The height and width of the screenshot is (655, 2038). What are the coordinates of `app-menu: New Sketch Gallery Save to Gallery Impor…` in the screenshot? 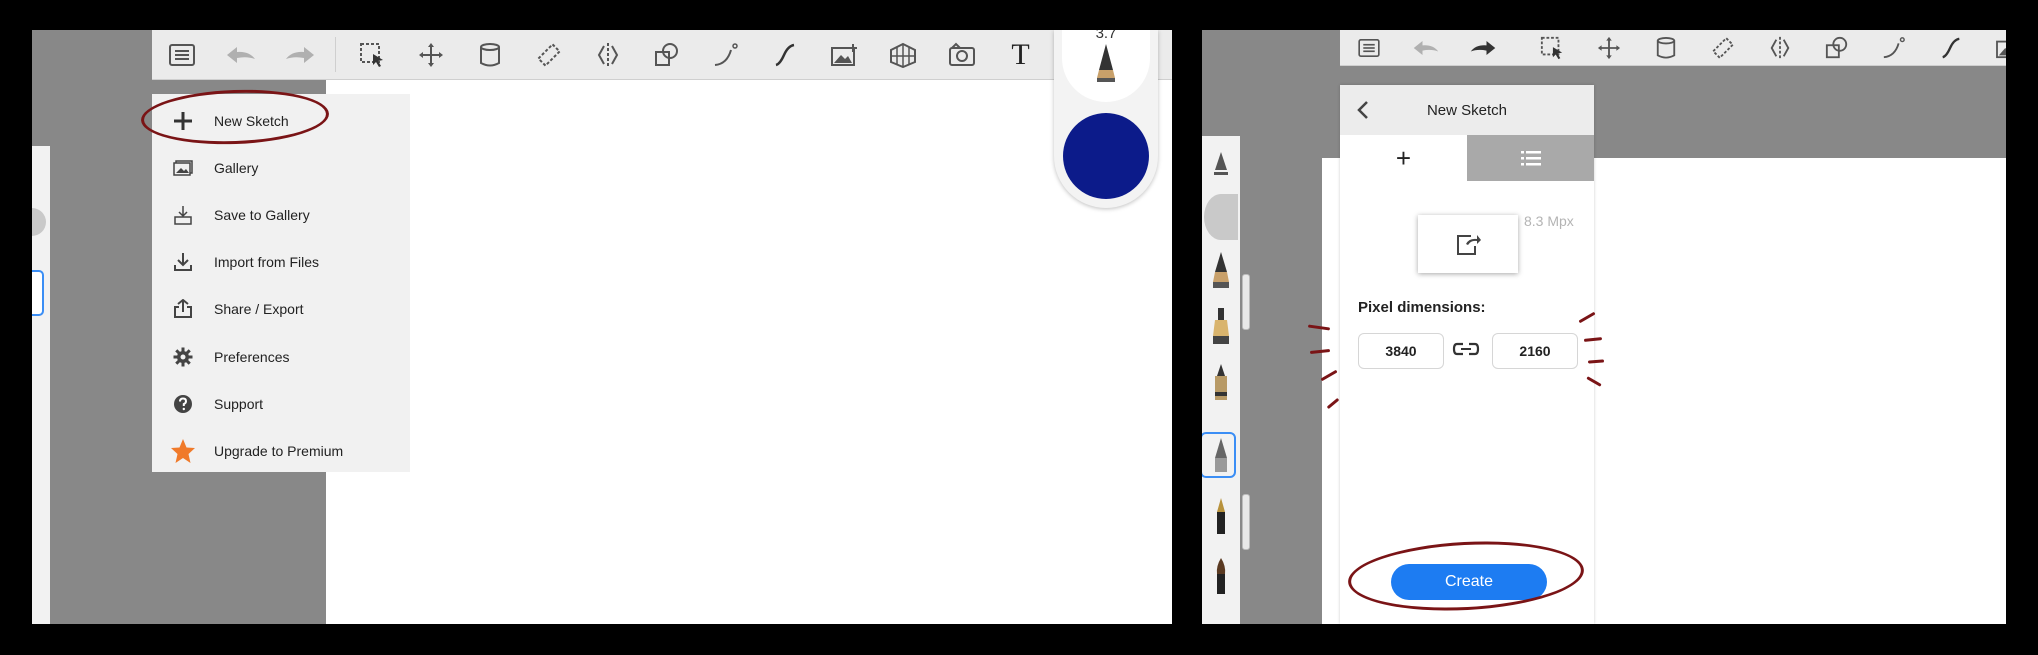 It's located at (281, 283).